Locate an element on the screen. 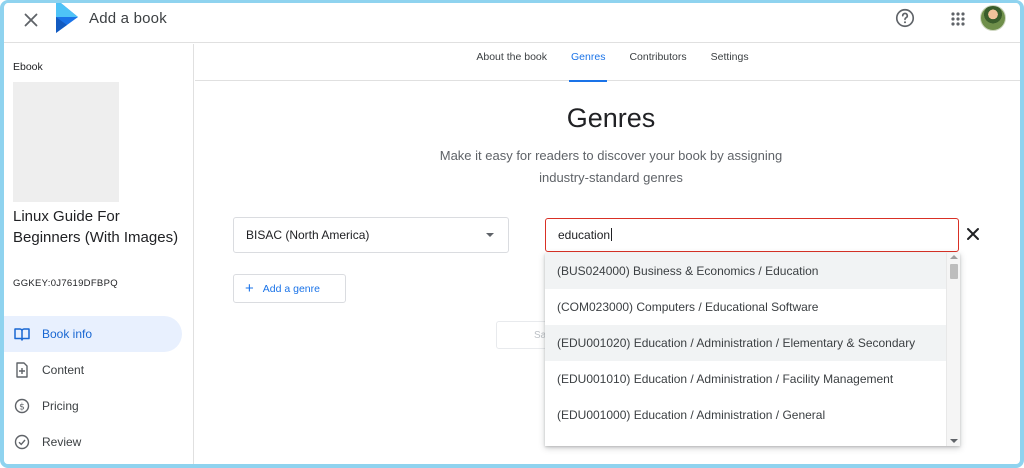  add-genre-button: + Add a genre is located at coordinates (289, 288).